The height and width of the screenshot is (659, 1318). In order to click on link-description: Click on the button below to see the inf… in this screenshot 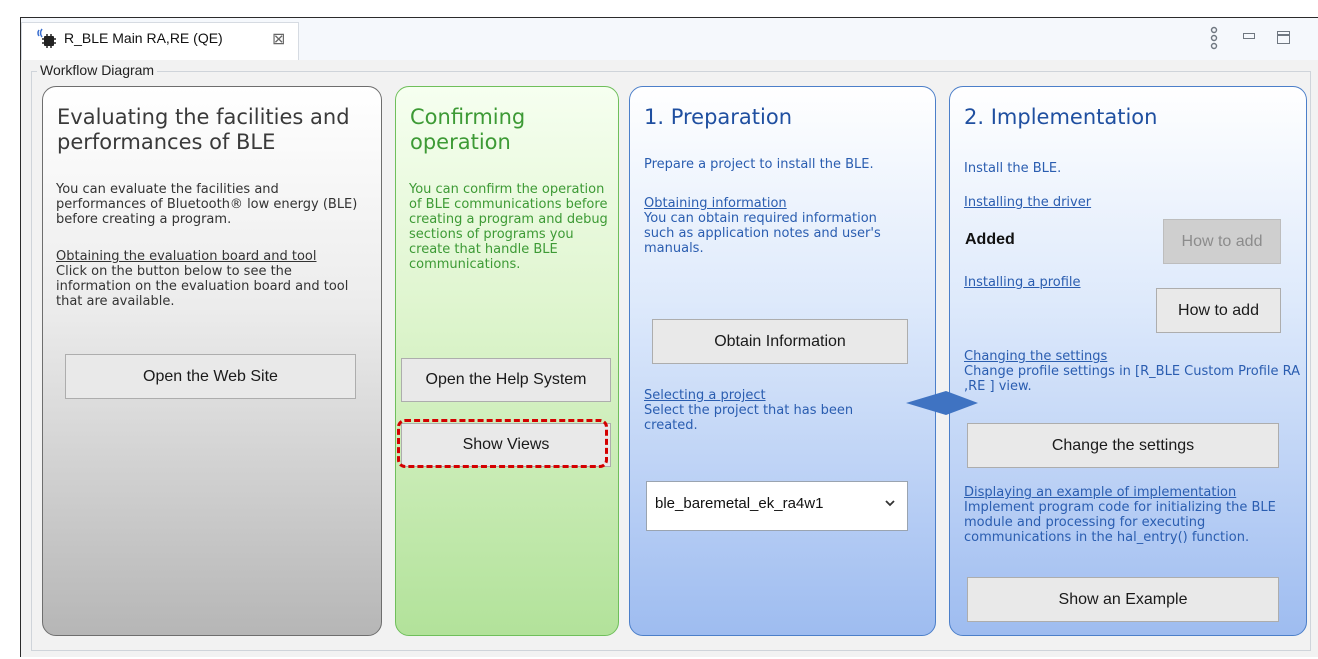, I will do `click(202, 286)`.